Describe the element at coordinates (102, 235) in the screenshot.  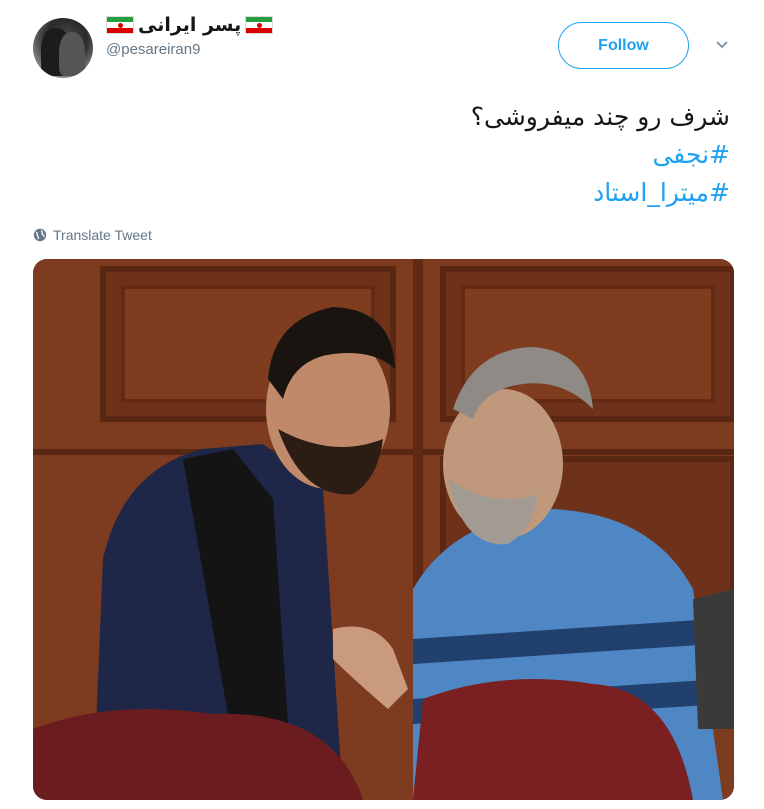
I see `translate-label: Translate Tweet` at that location.